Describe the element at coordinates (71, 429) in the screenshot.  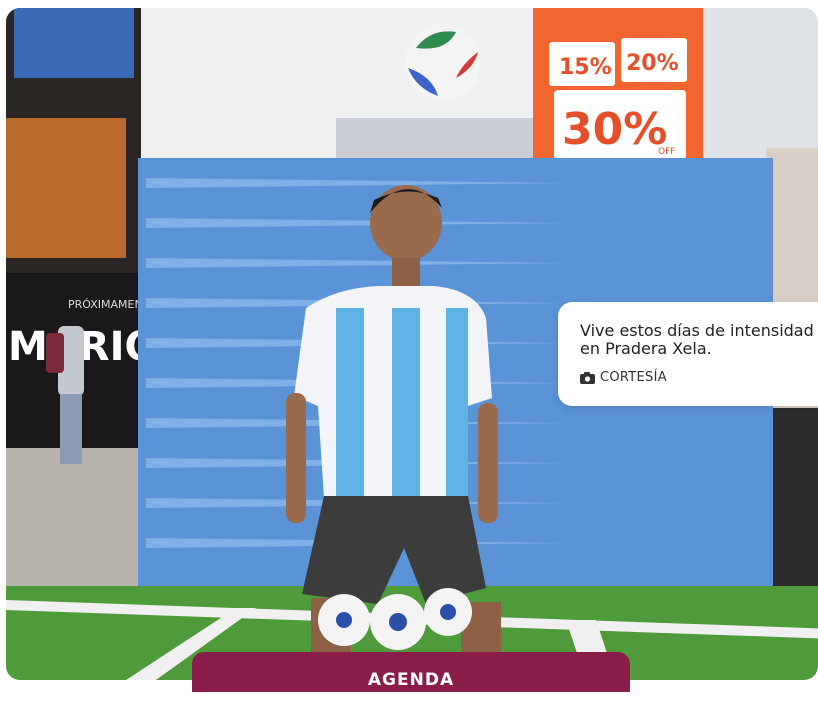
I see `pedestrian-legs` at that location.